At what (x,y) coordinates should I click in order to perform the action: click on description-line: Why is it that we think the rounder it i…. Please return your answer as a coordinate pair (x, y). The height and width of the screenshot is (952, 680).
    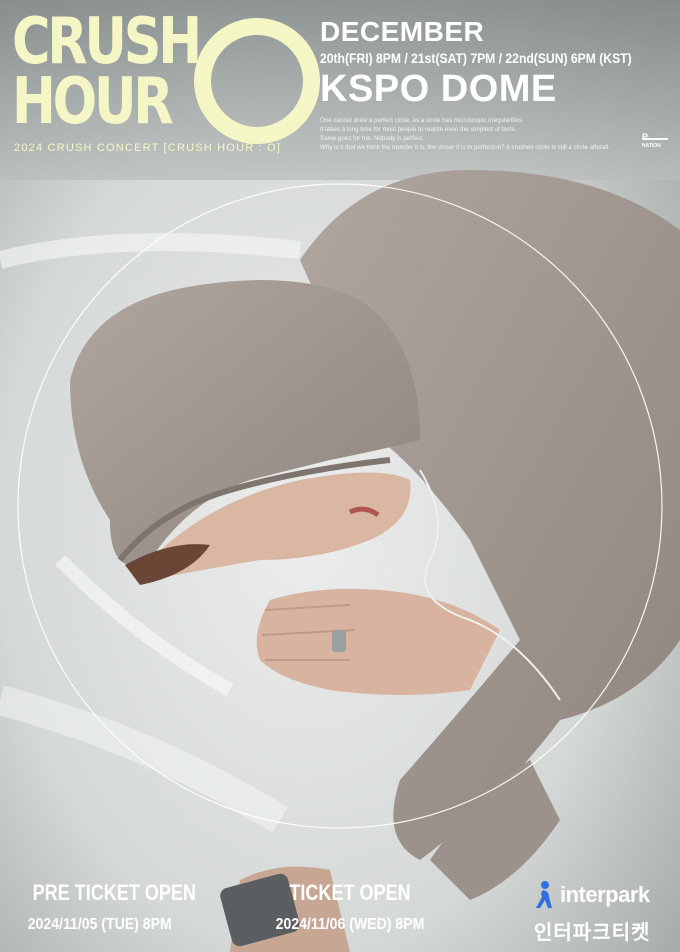
    Looking at the image, I should click on (465, 147).